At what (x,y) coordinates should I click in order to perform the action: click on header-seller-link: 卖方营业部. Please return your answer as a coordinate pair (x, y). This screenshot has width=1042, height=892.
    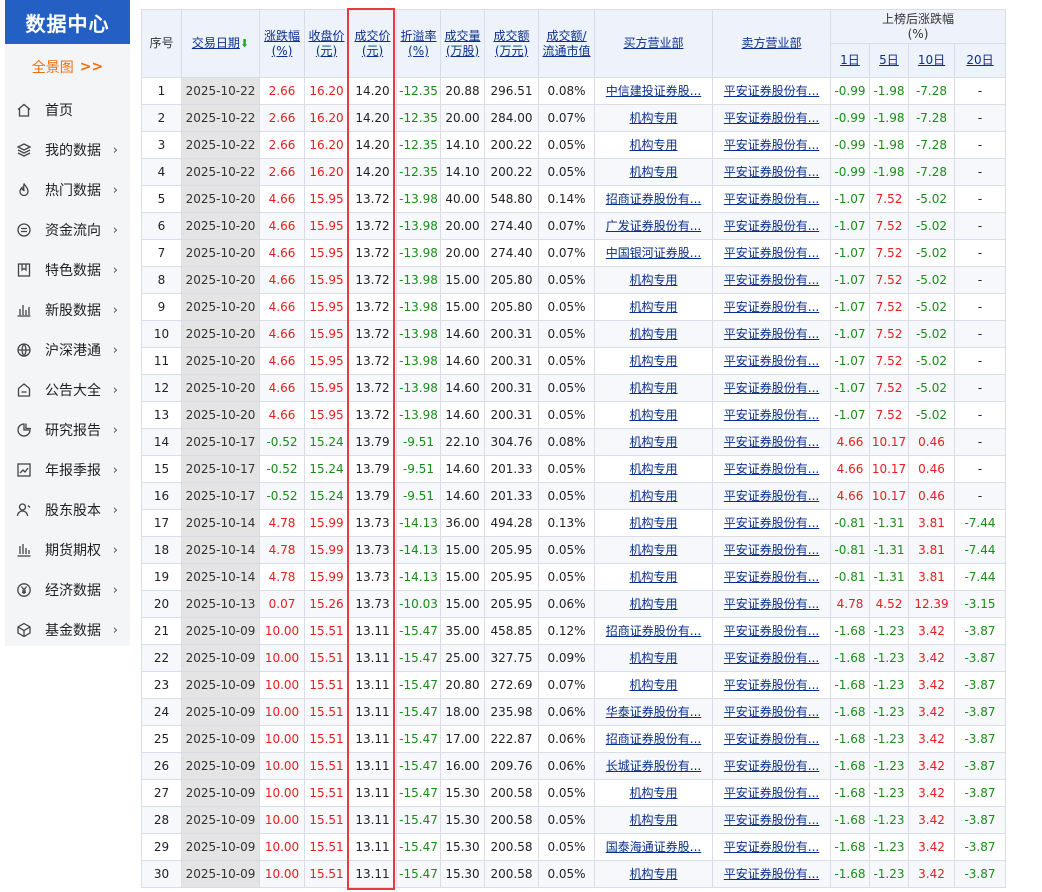
    Looking at the image, I should click on (771, 43).